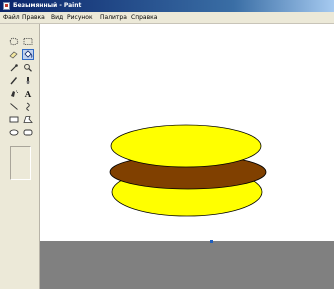 The image size is (334, 289). I want to click on paint-app-icon, so click(6, 6).